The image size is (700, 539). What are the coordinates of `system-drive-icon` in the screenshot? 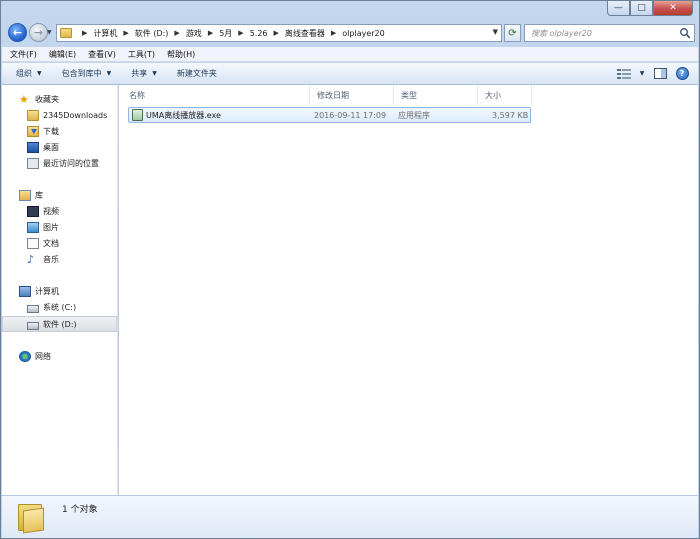 It's located at (33, 308).